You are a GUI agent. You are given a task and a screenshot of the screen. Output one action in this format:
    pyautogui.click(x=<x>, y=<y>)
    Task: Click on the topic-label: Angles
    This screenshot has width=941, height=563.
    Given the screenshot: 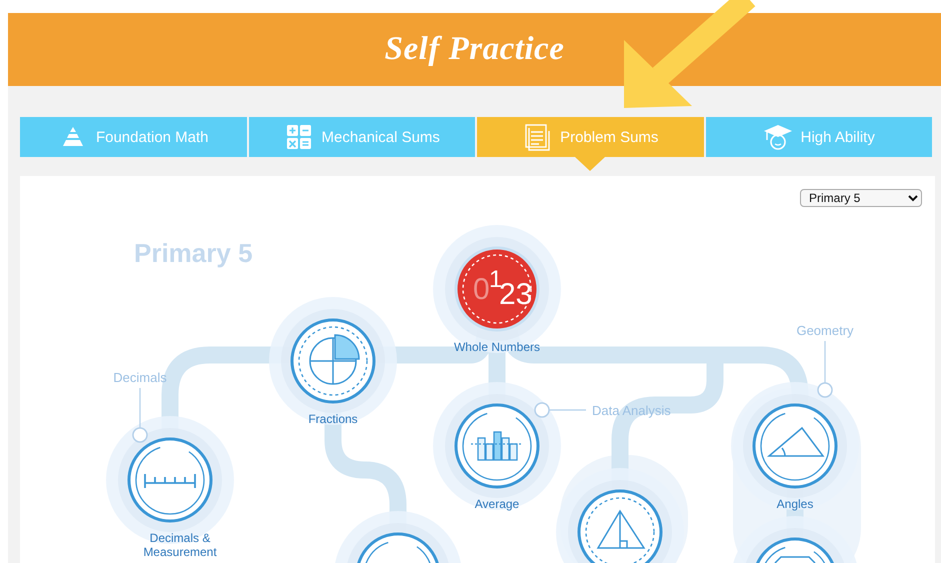 What is the action you would take?
    pyautogui.click(x=795, y=504)
    